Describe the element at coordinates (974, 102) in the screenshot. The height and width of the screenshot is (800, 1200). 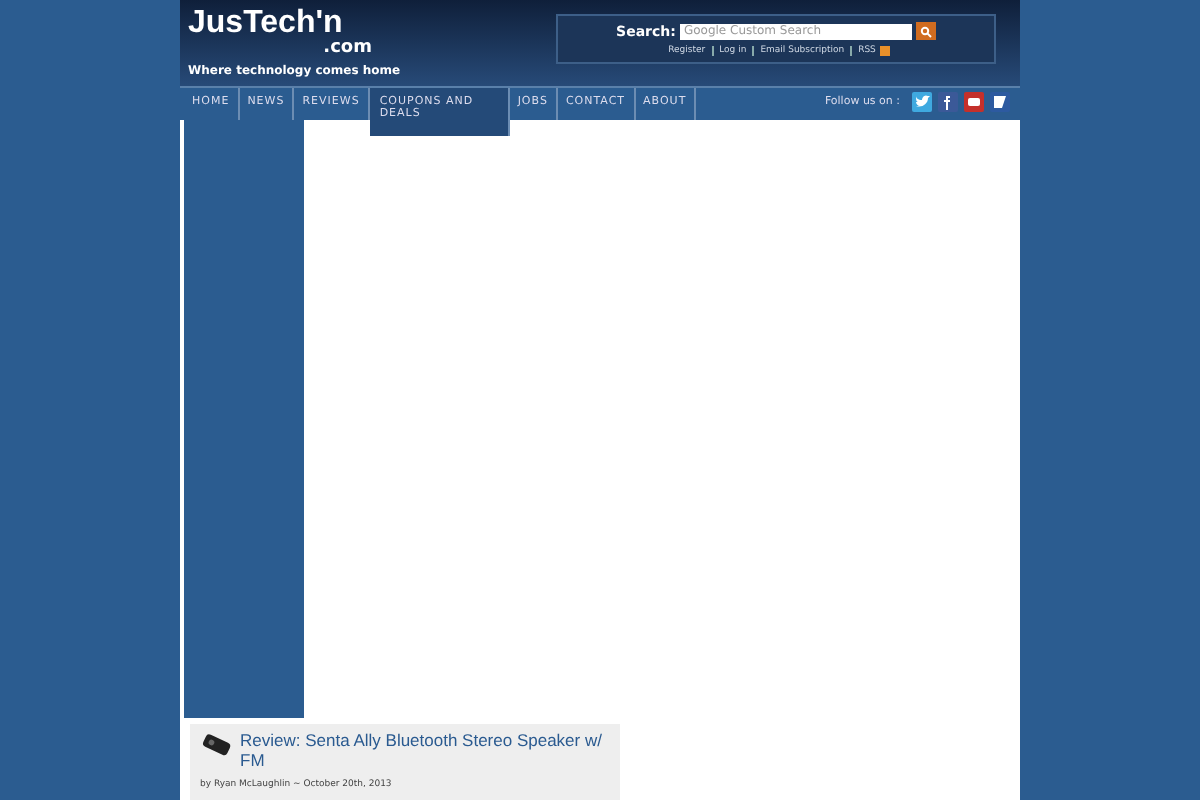
I see `video-icon` at that location.